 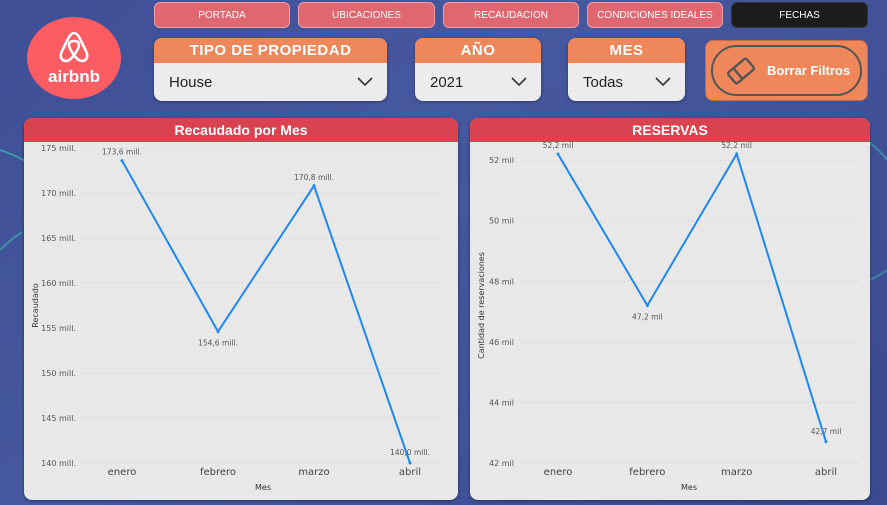 What do you see at coordinates (58, 463) in the screenshot?
I see `y-tick-label: 140 mill.` at bounding box center [58, 463].